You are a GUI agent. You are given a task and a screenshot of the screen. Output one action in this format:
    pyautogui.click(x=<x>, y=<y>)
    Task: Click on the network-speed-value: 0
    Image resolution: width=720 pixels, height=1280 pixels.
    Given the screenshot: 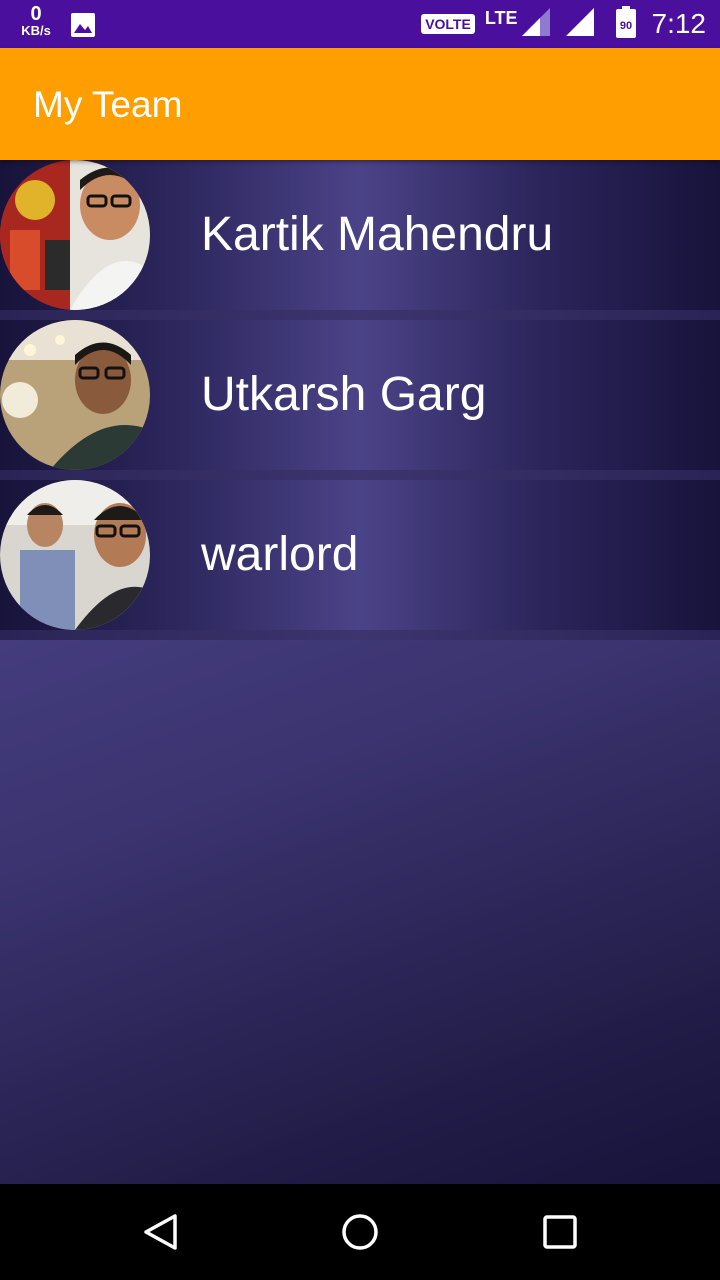 What is the action you would take?
    pyautogui.click(x=36, y=14)
    